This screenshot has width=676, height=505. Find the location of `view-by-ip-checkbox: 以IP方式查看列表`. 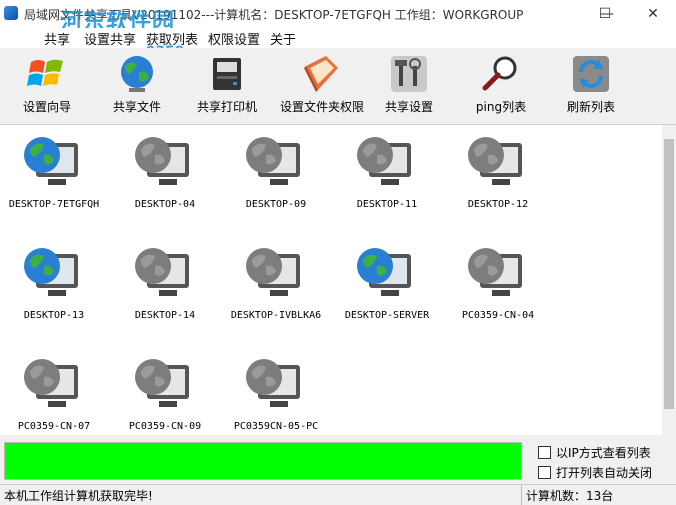

view-by-ip-checkbox: 以IP方式查看列表 is located at coordinates (607, 453).